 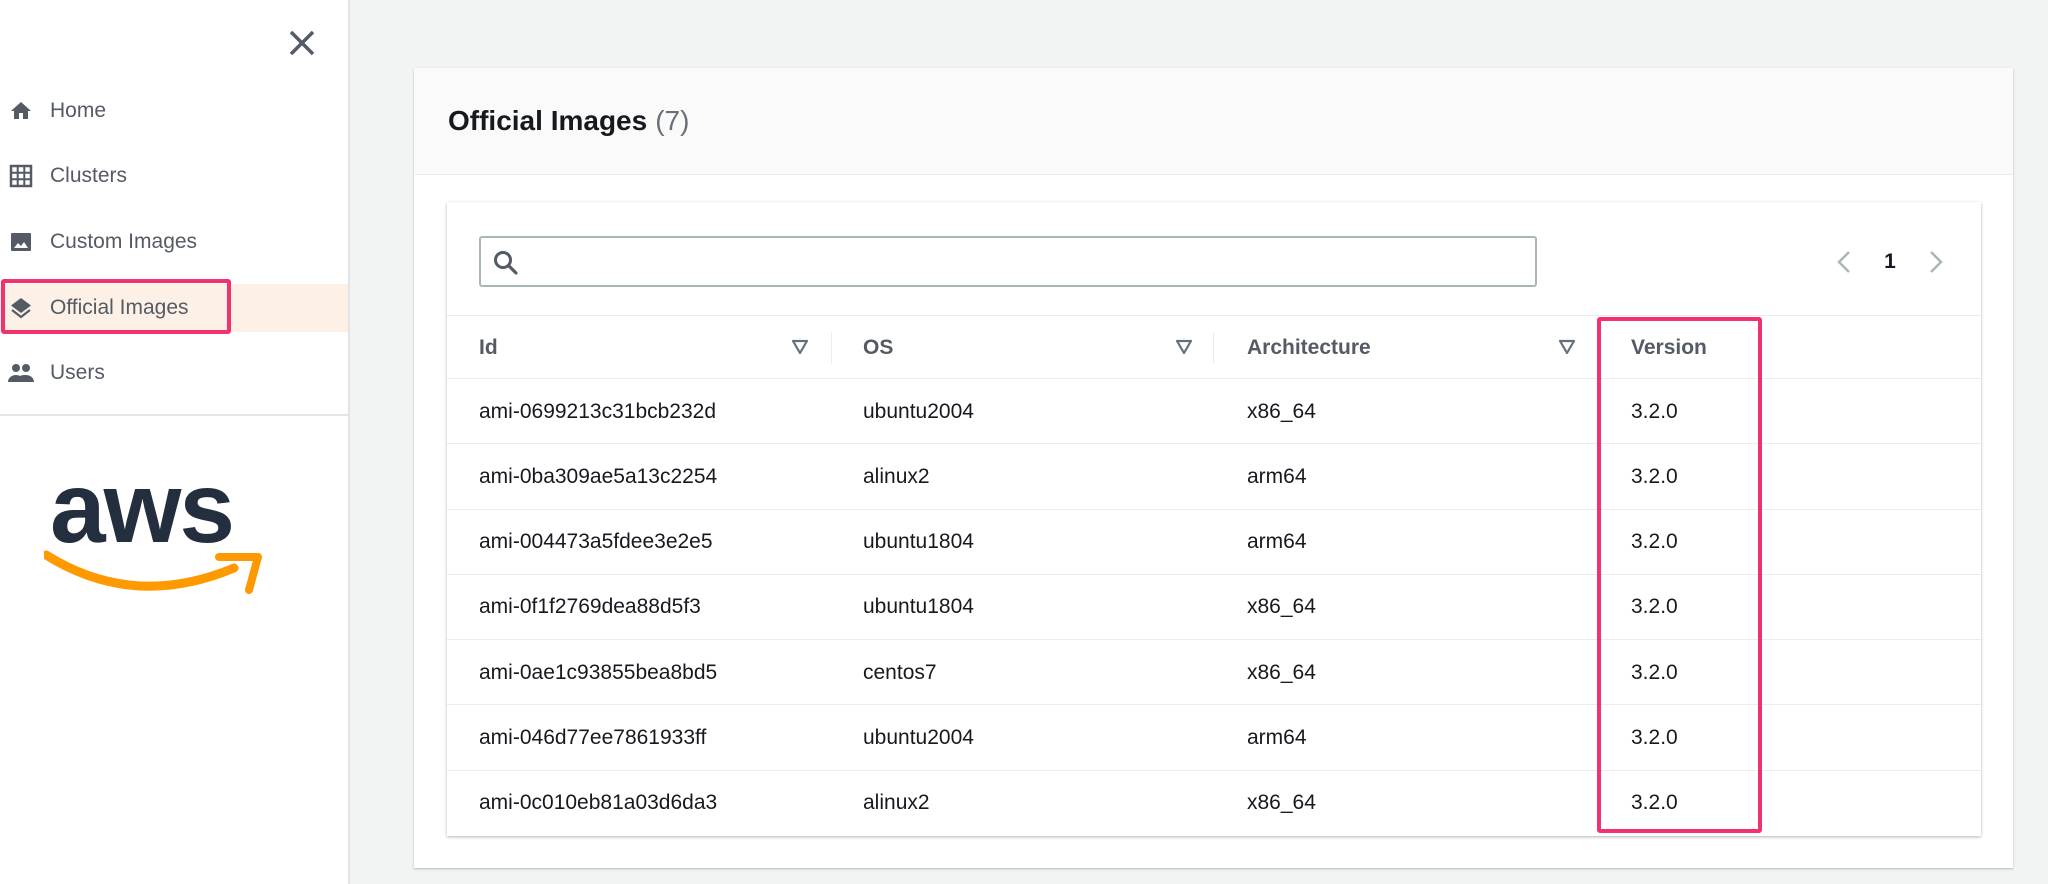 What do you see at coordinates (174, 415) in the screenshot?
I see `sidebar-divider` at bounding box center [174, 415].